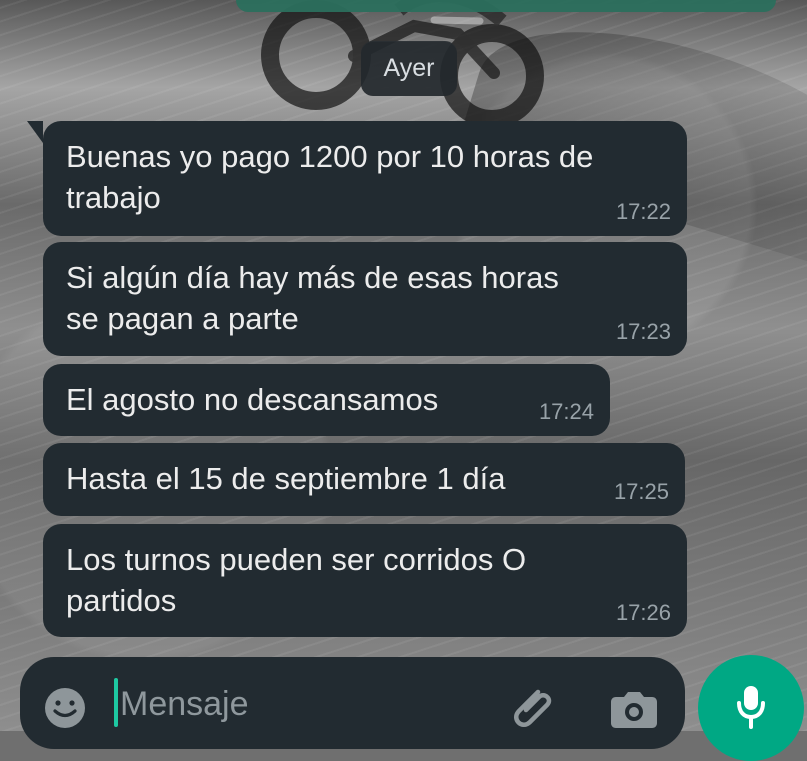 This screenshot has height=761, width=807. Describe the element at coordinates (252, 399) in the screenshot. I see `message-text: El agosto no descansamos` at that location.